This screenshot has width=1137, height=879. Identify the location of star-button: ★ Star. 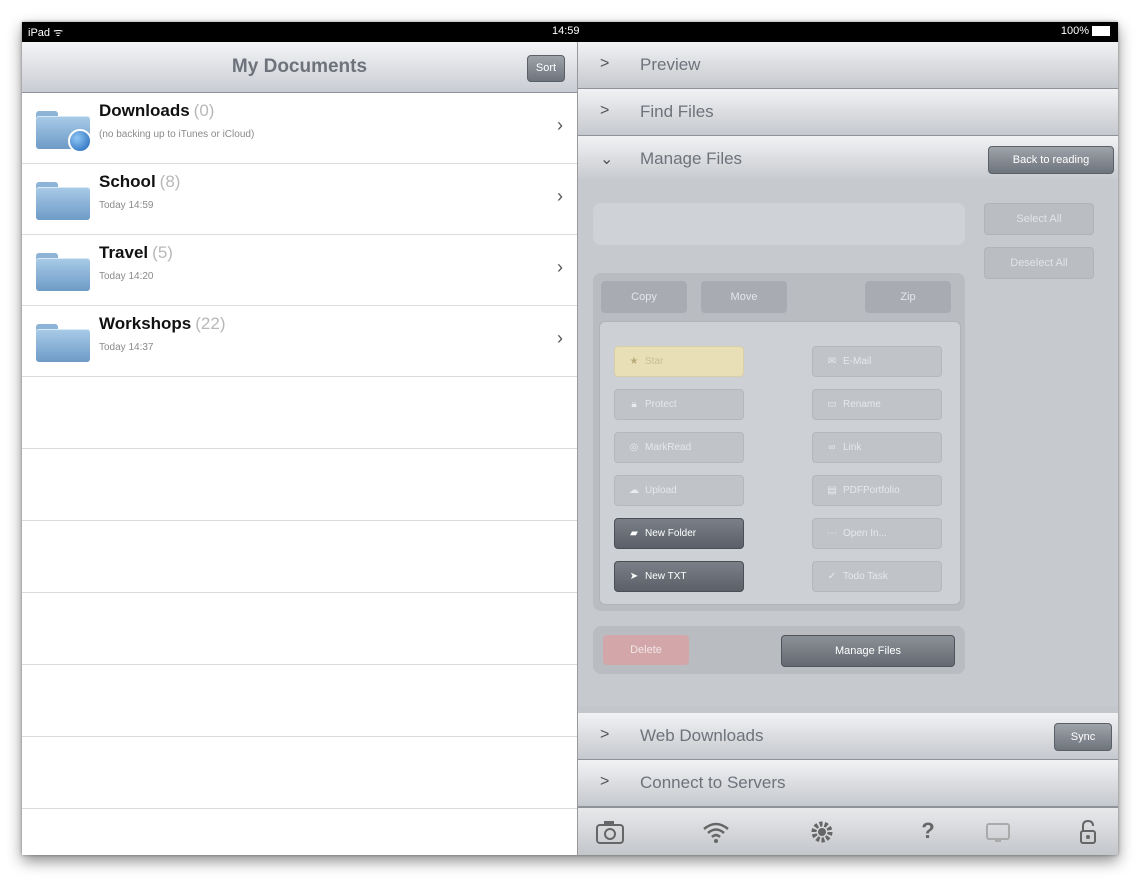
(679, 361).